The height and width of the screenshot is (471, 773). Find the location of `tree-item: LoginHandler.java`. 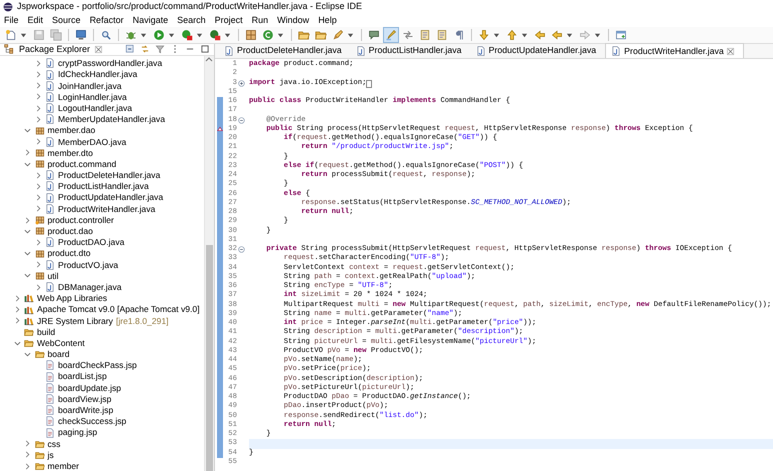

tree-item: LoginHandler.java is located at coordinates (92, 97).